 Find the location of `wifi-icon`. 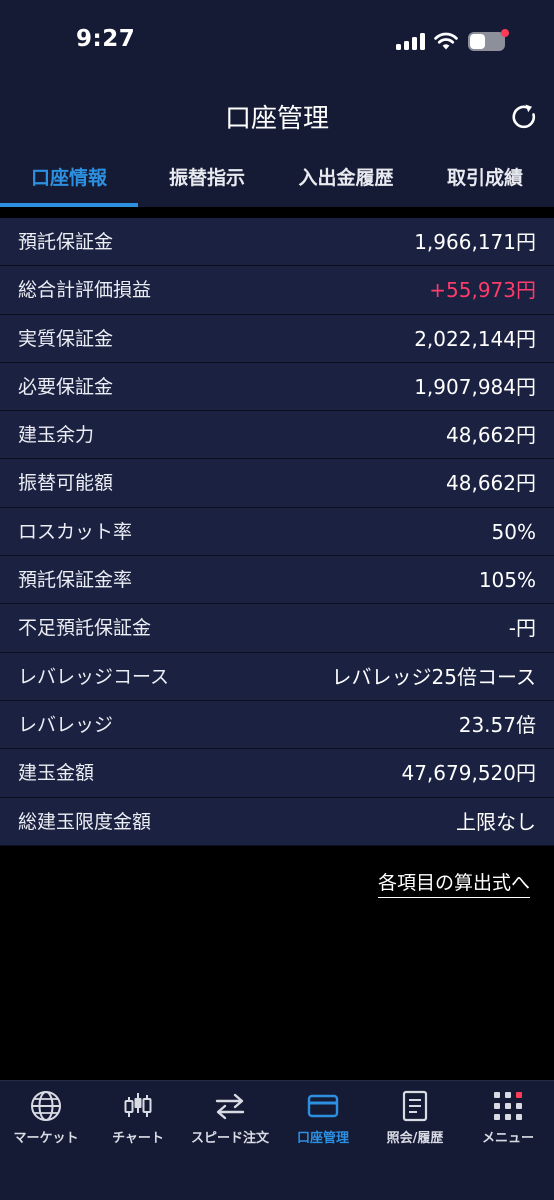

wifi-icon is located at coordinates (446, 41).